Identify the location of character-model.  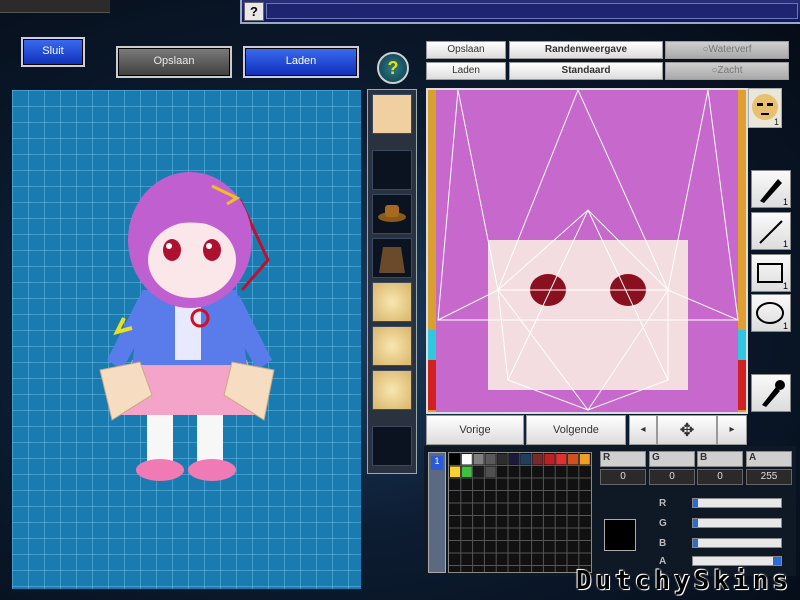
(187, 326).